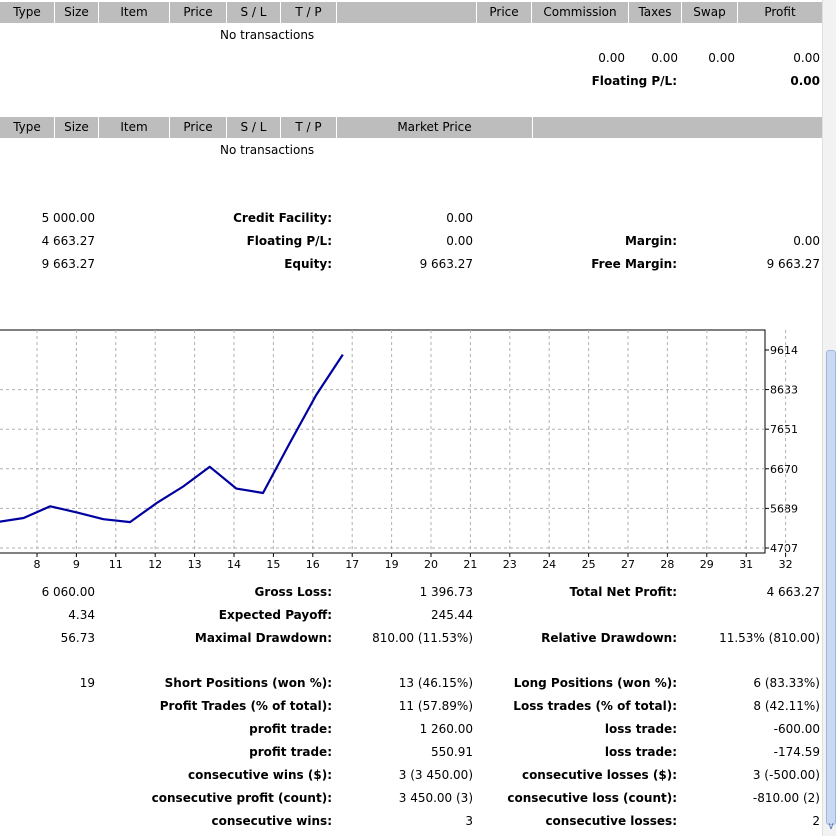  Describe the element at coordinates (580, 12) in the screenshot. I see `column-header-commission: Commission` at that location.